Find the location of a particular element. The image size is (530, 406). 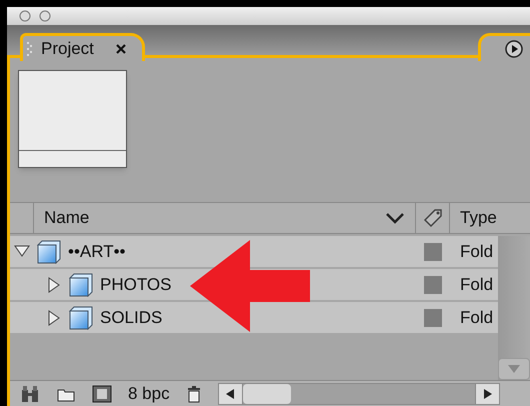

folder-name: SOLIDS is located at coordinates (131, 317).